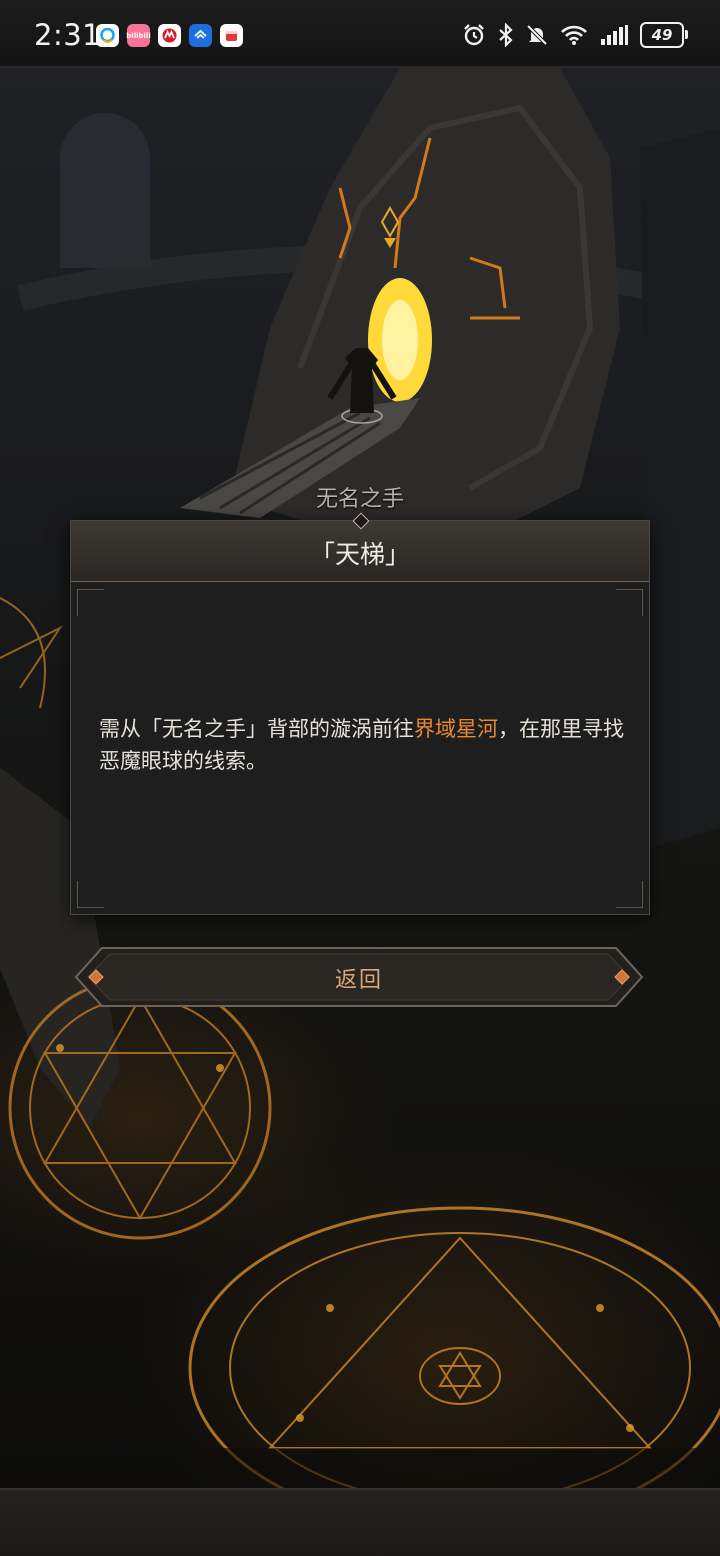 This screenshot has width=720, height=1556. What do you see at coordinates (138, 35) in the screenshot?
I see `bilibili-app-icon: bilibili` at bounding box center [138, 35].